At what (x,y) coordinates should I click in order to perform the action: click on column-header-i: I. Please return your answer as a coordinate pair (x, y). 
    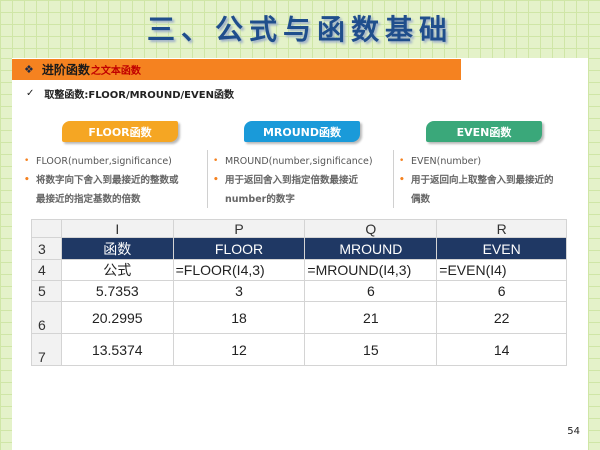
    Looking at the image, I should click on (117, 228).